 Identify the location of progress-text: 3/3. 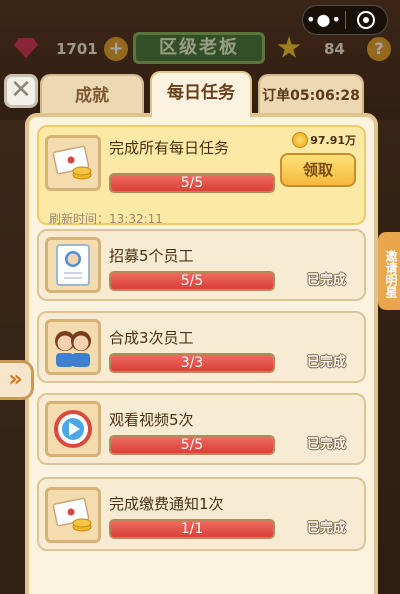
(192, 363).